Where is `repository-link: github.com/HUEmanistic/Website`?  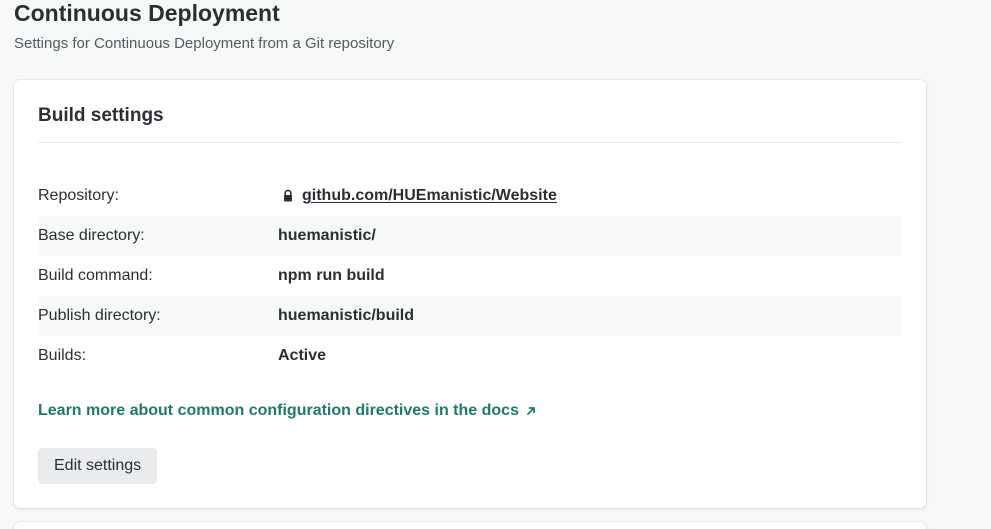
repository-link: github.com/HUEmanistic/Website is located at coordinates (429, 196).